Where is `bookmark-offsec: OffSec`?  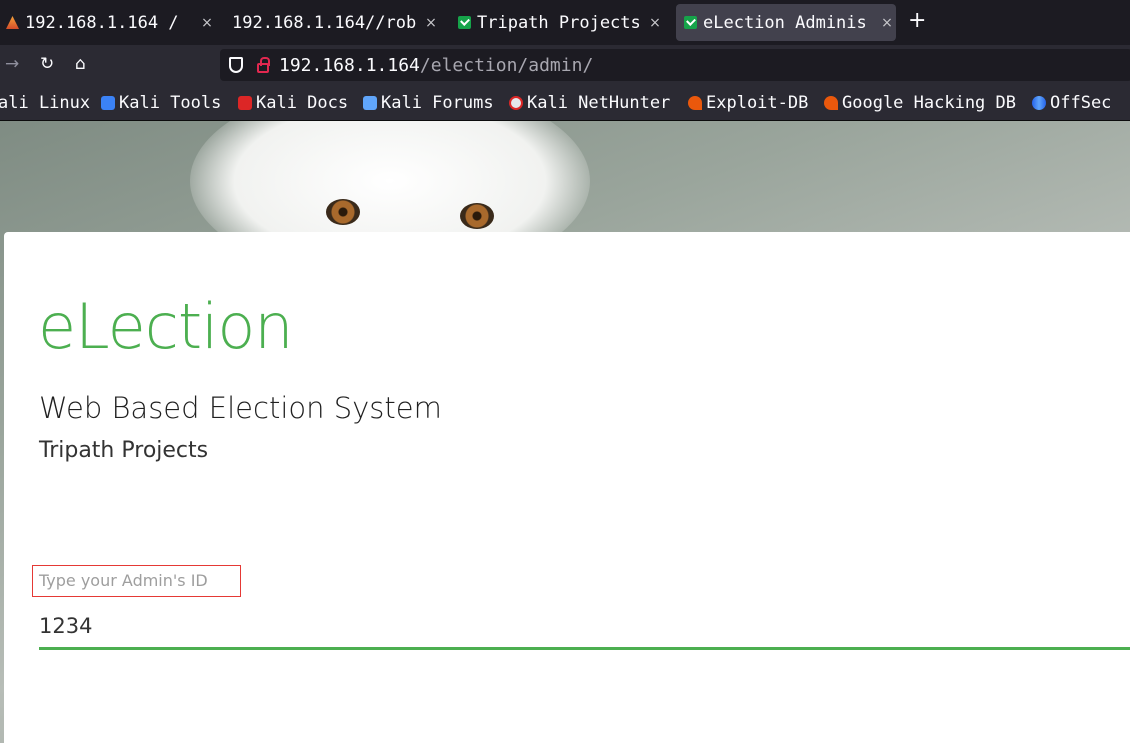
bookmark-offsec: OffSec is located at coordinates (1071, 103).